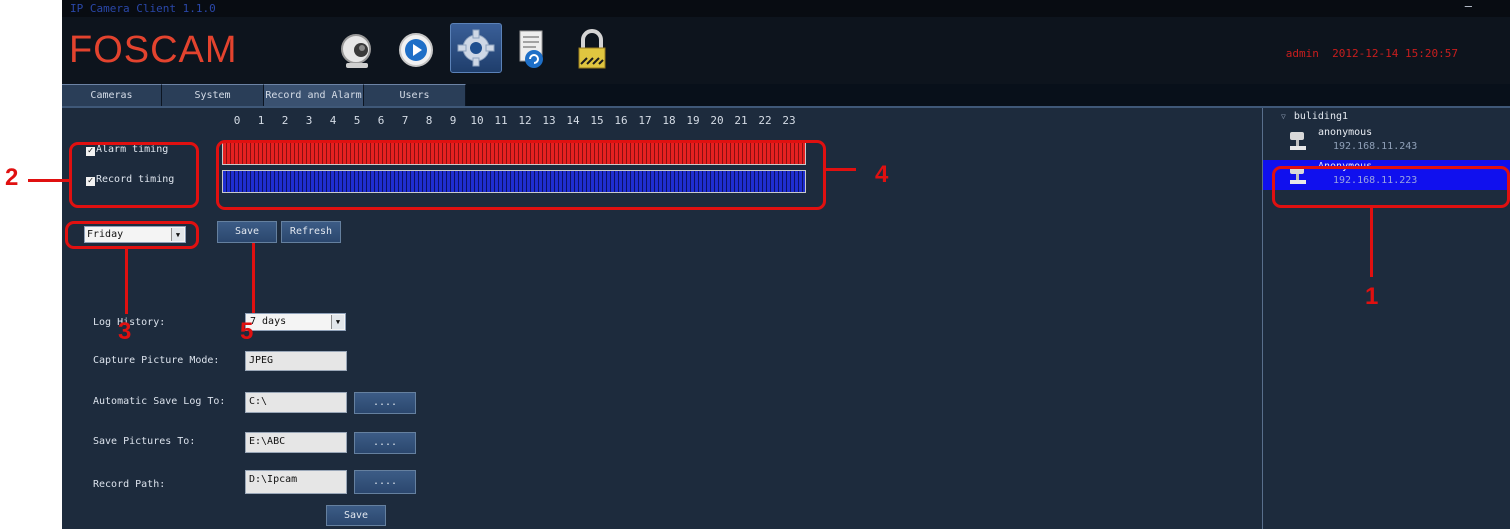 The width and height of the screenshot is (1510, 529). Describe the element at coordinates (789, 120) in the screenshot. I see `hour-label: 23` at that location.